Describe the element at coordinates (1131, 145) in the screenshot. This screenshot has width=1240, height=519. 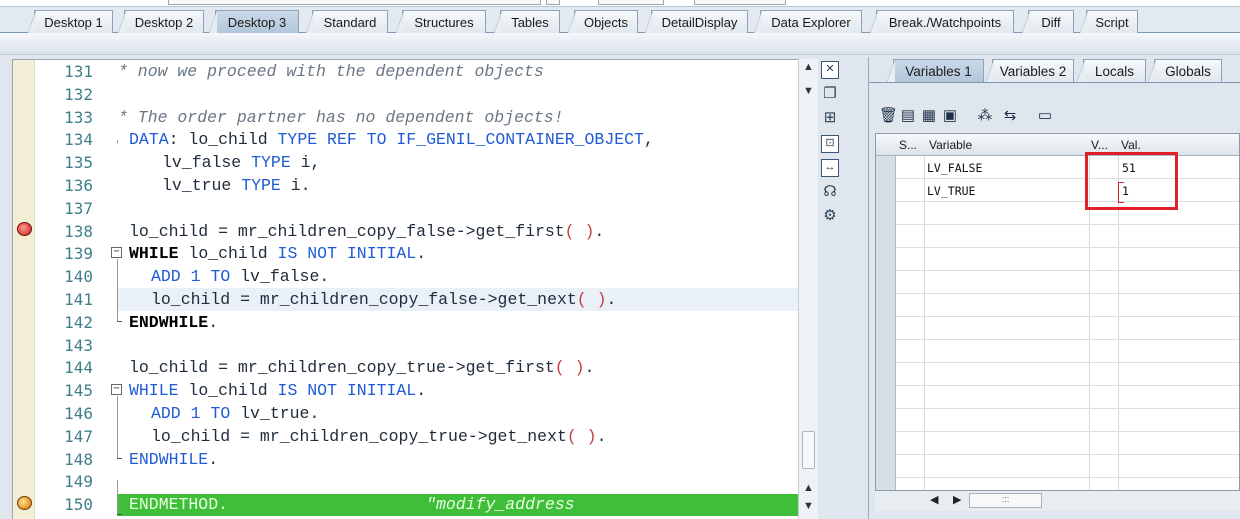
I see `column-header-value: Val.` at that location.